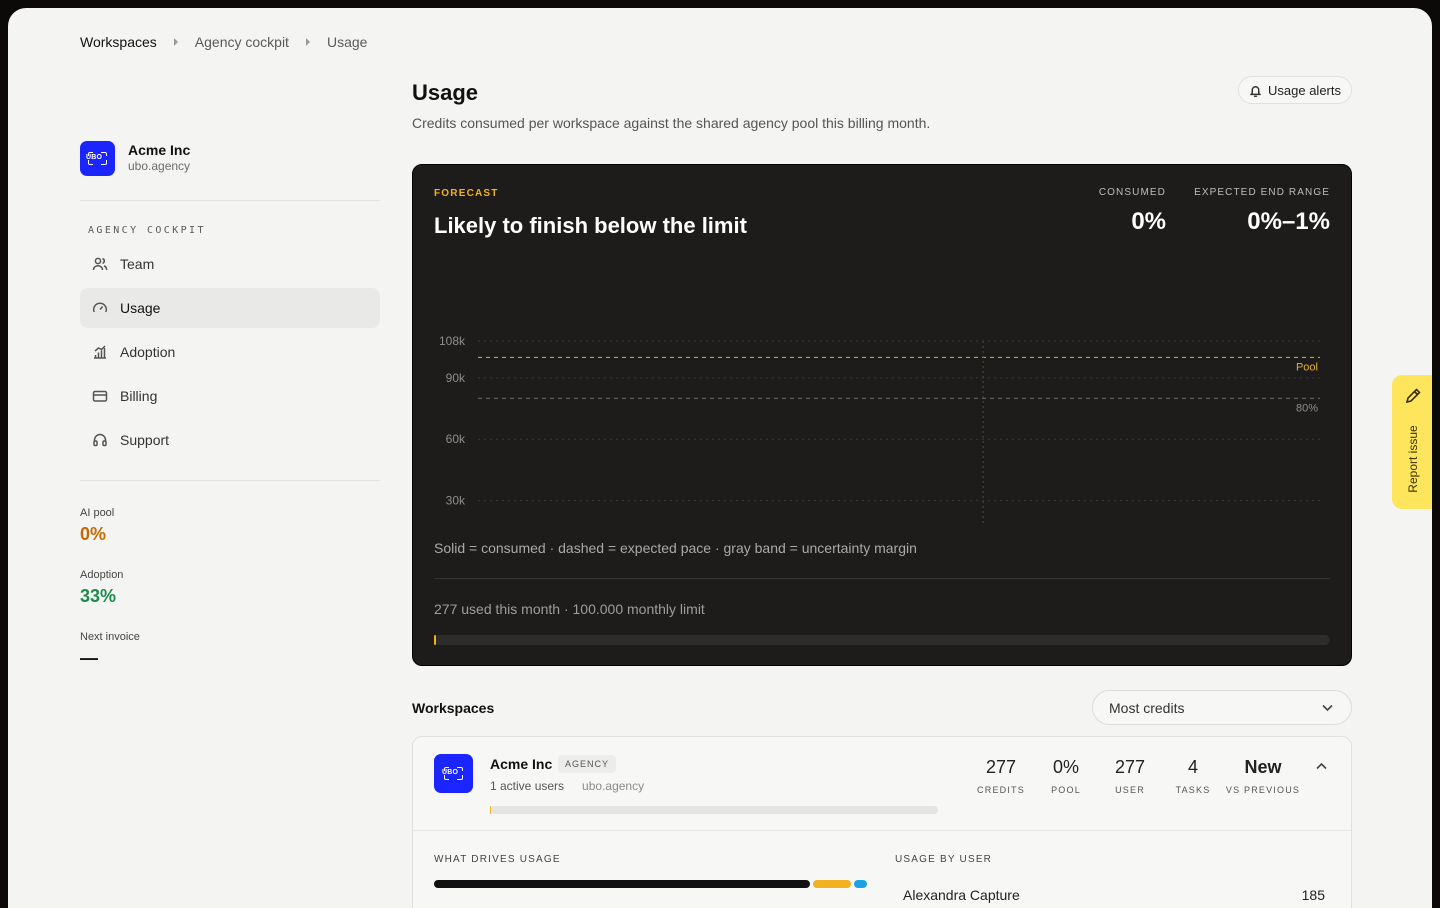 The width and height of the screenshot is (1440, 908). I want to click on workspace-metric-tasks: 4 TASKS, so click(1193, 776).